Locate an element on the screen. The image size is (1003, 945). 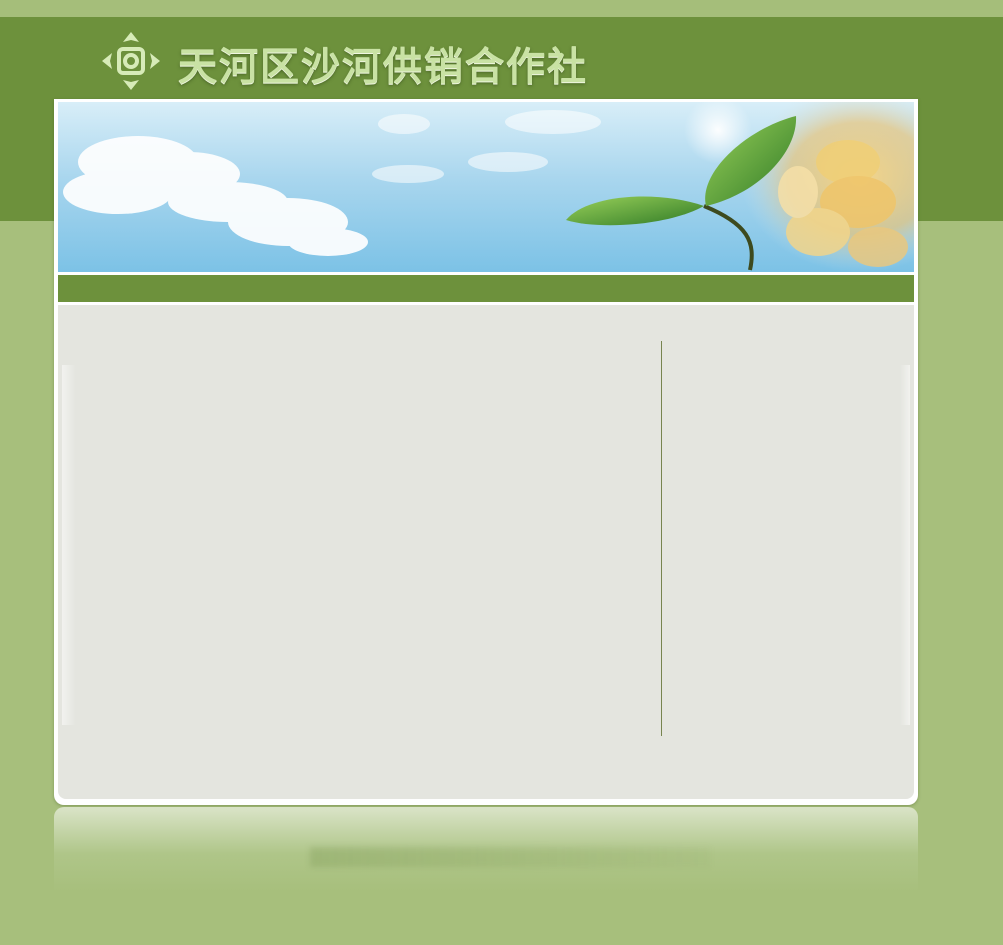
content-left-shade is located at coordinates (69, 545).